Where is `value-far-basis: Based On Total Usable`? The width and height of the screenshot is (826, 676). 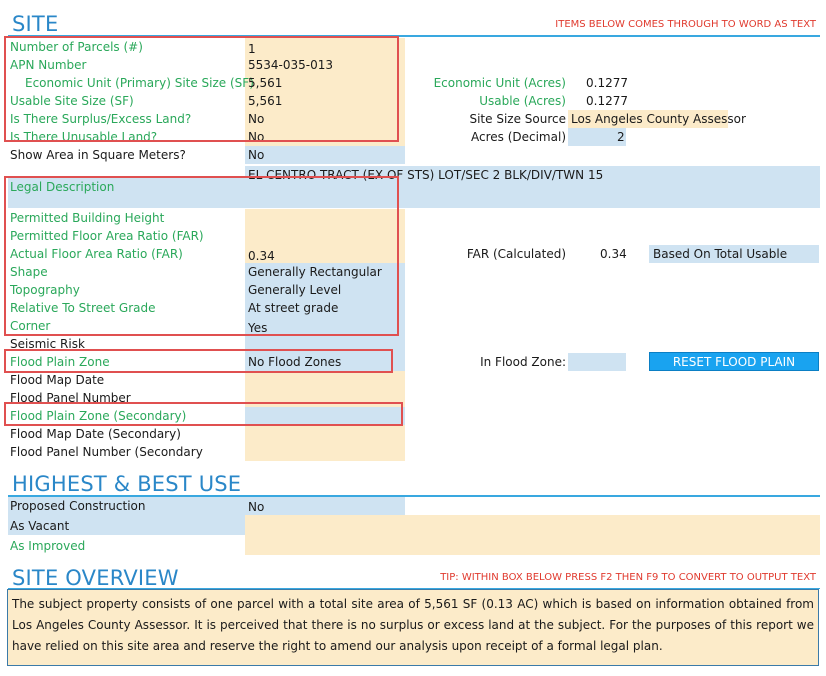 value-far-basis: Based On Total Usable is located at coordinates (720, 254).